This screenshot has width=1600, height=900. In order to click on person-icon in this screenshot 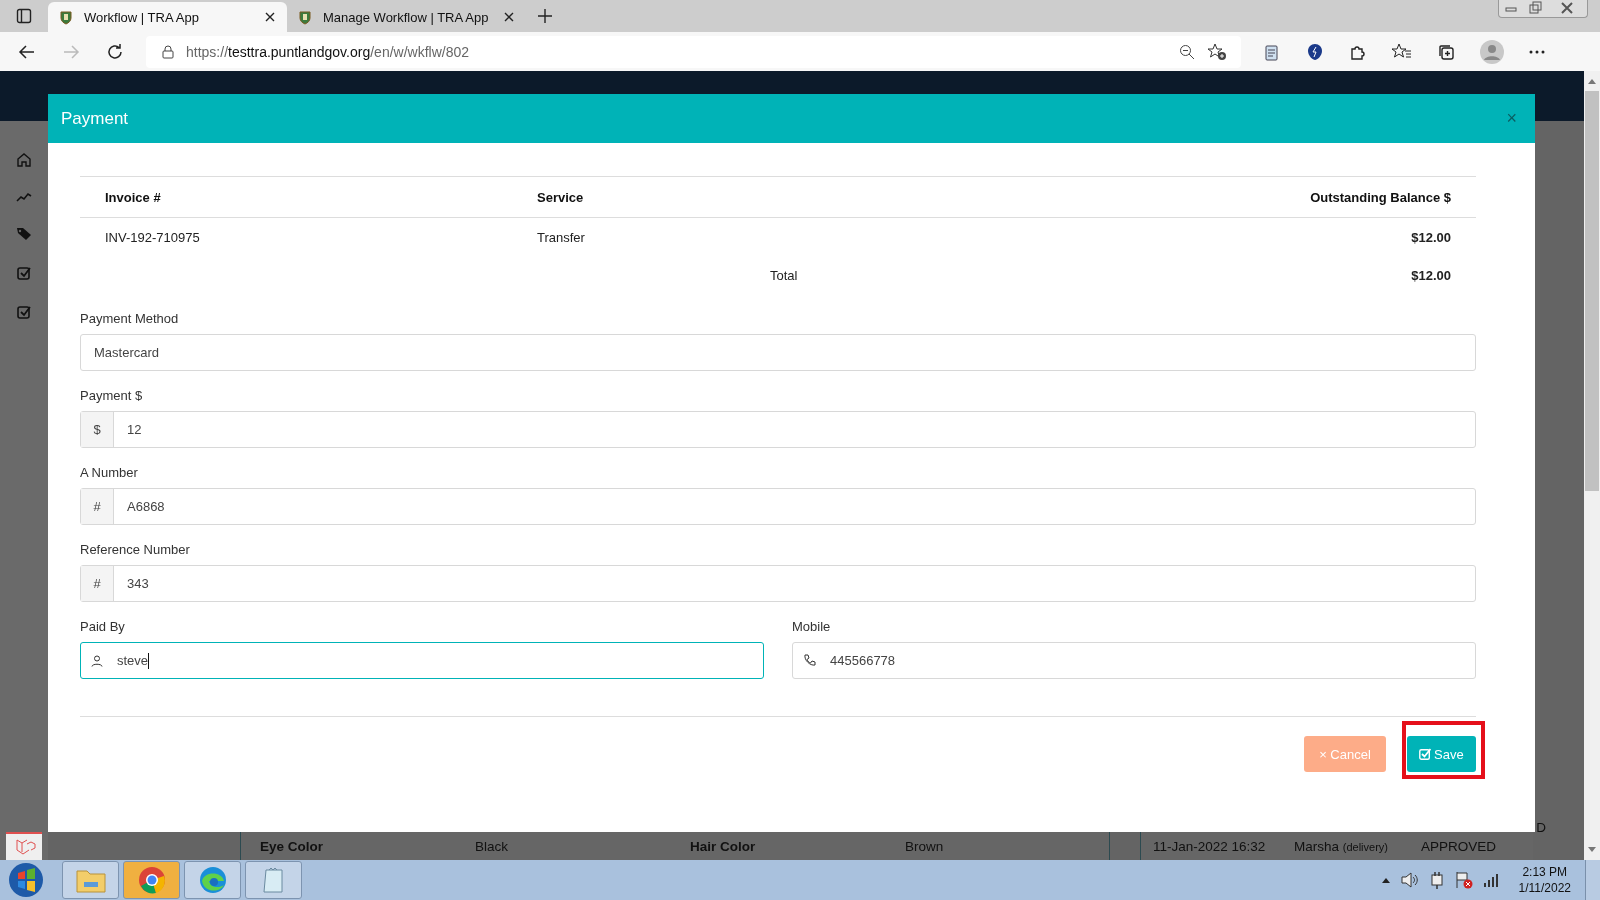, I will do `click(97, 660)`.